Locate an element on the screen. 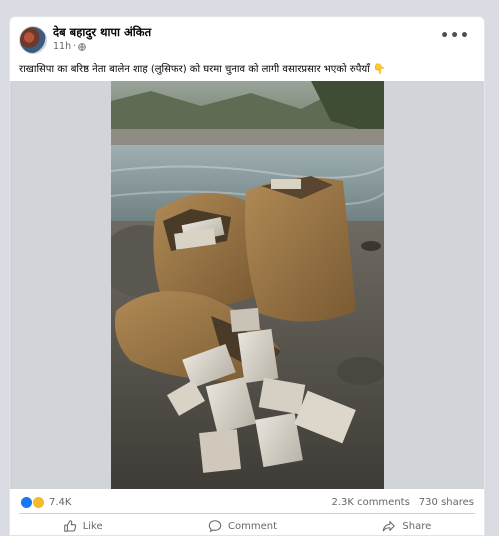 Image resolution: width=499 pixels, height=536 pixels. more-options-icon: ••• is located at coordinates (455, 36).